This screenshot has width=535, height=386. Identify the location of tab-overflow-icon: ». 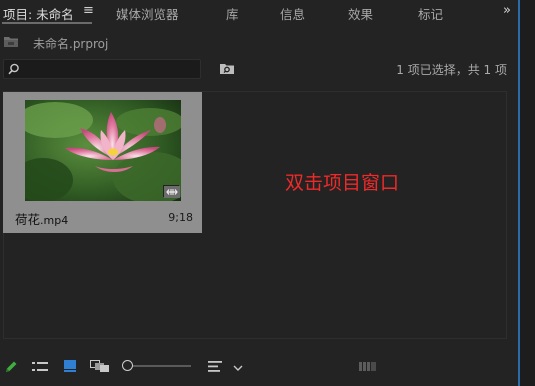
(507, 10).